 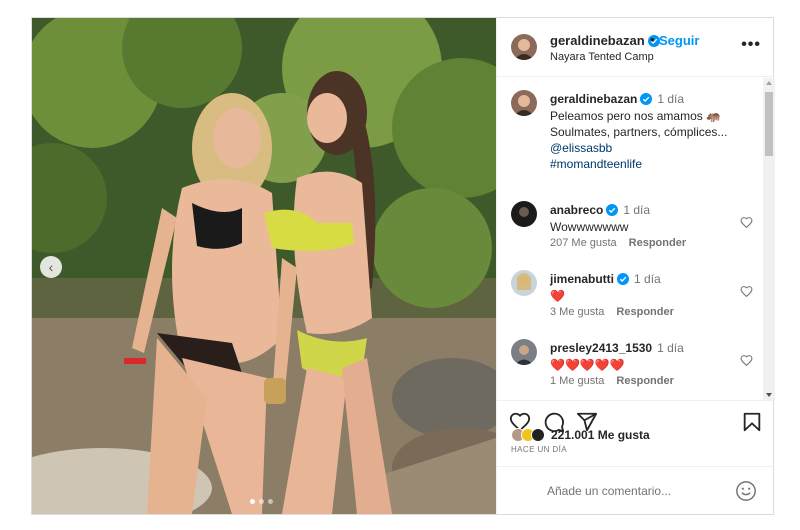 I want to click on scrollbar-thumb, so click(x=769, y=124).